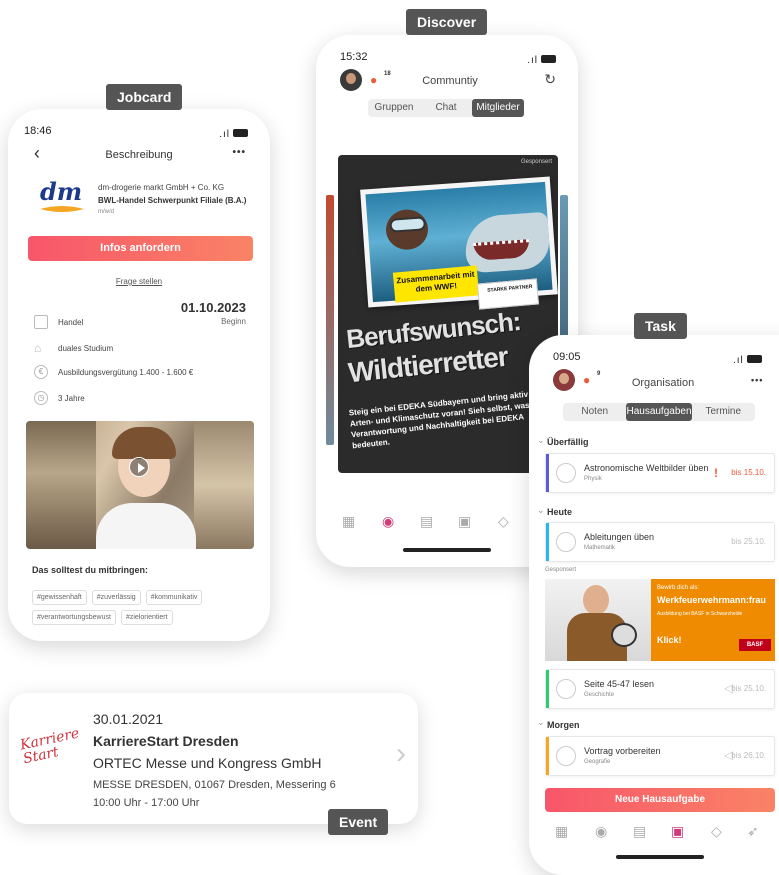 This screenshot has height=875, width=779. I want to click on discover-label: Discover, so click(447, 22).